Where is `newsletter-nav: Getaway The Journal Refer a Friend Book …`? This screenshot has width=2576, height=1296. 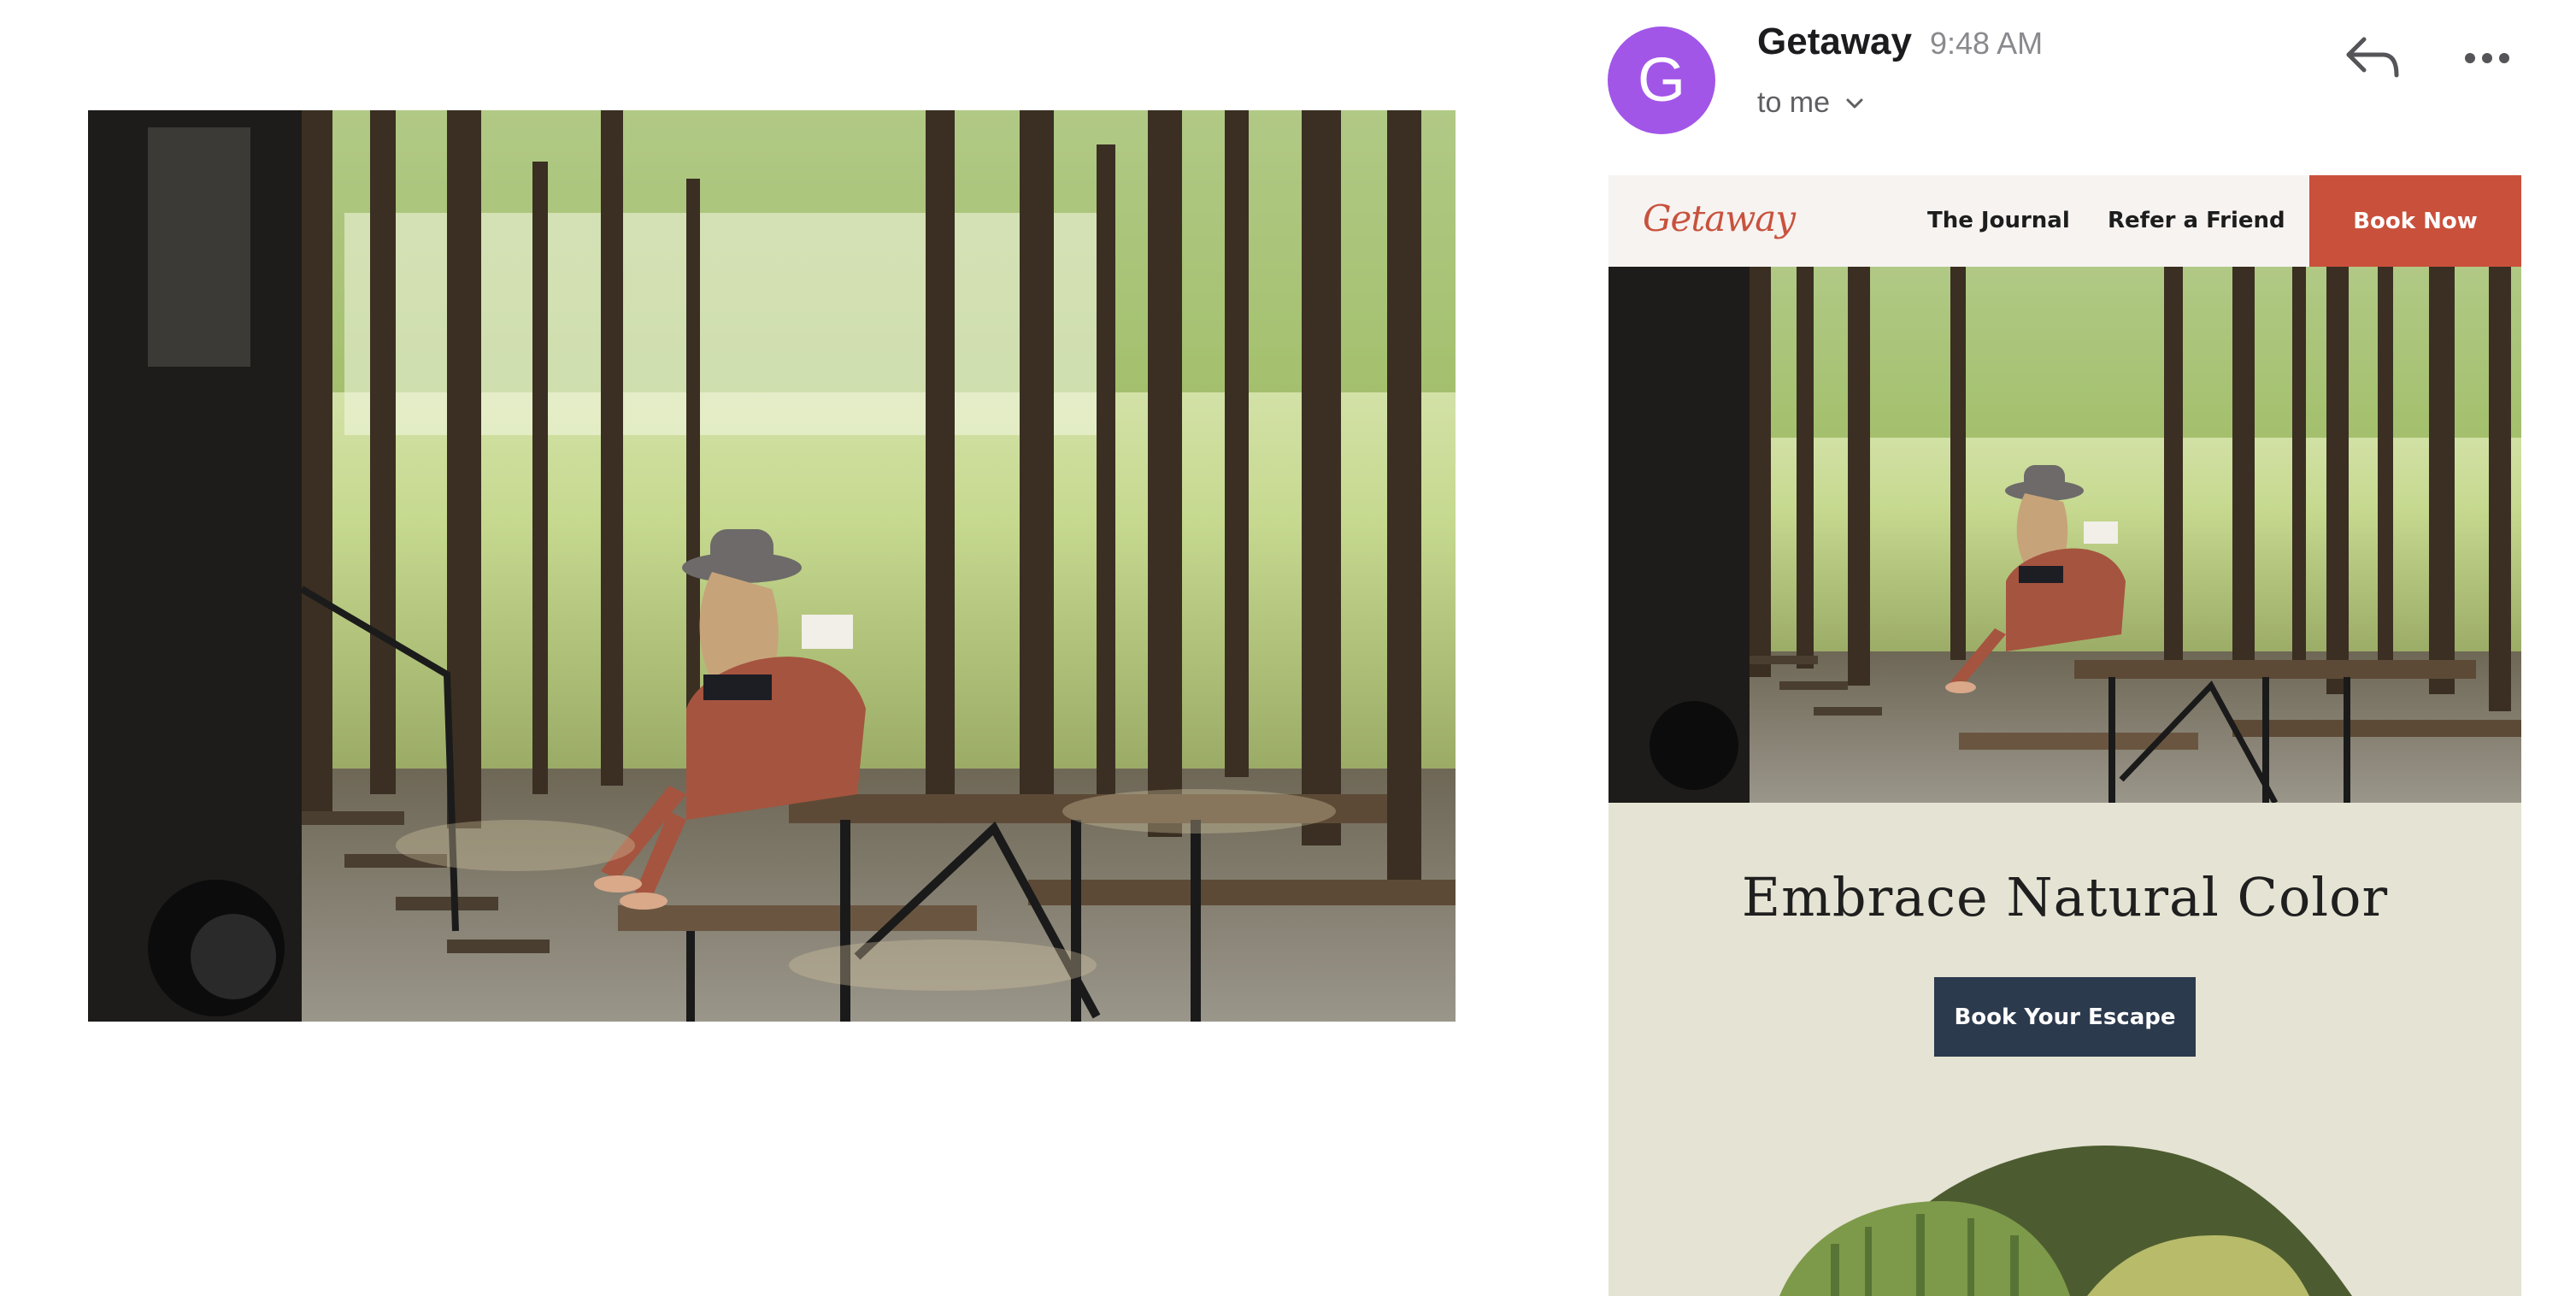 newsletter-nav: Getaway The Journal Refer a Friend Book … is located at coordinates (2065, 221).